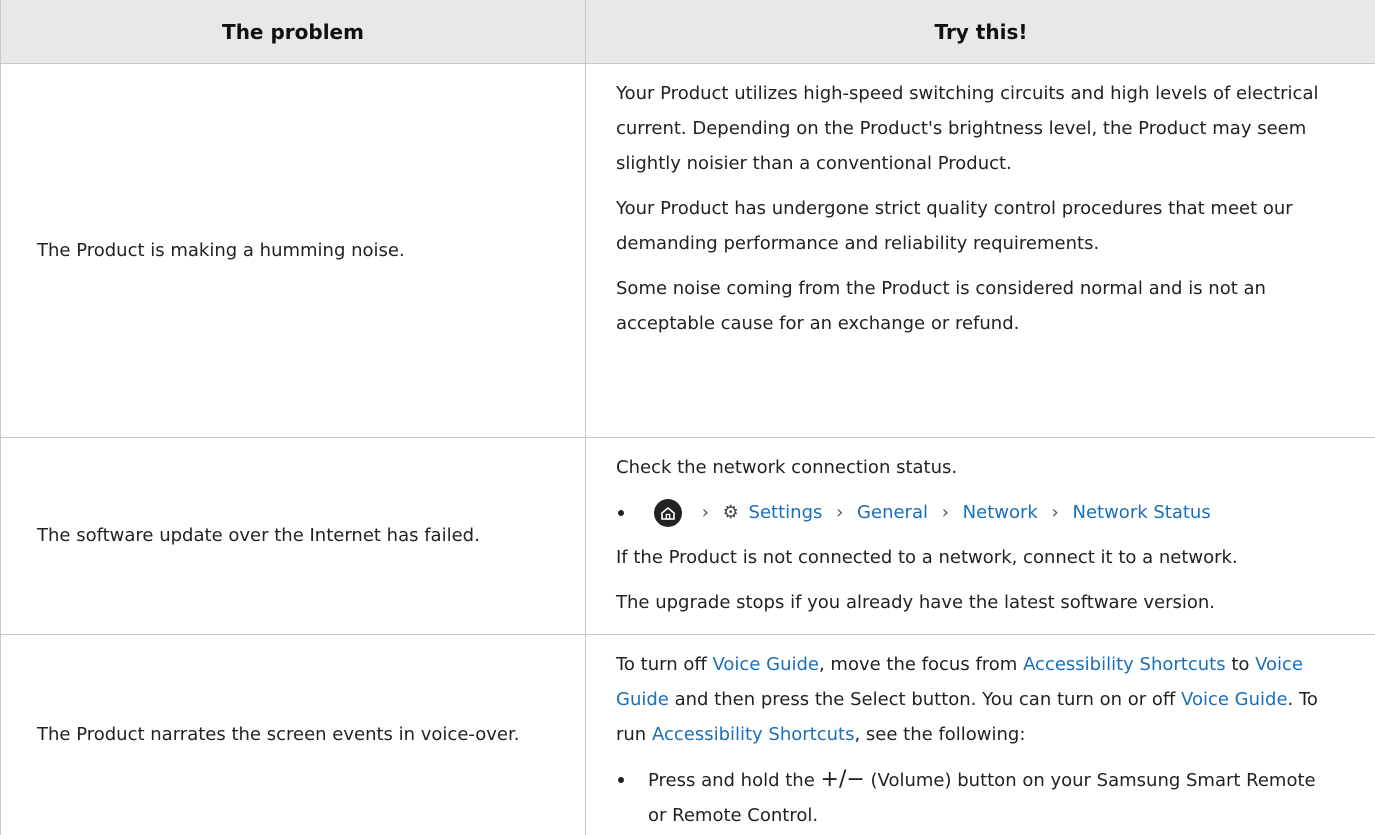 The width and height of the screenshot is (1375, 835). What do you see at coordinates (1141, 512) in the screenshot?
I see `menu-link-network-status: Network Status` at bounding box center [1141, 512].